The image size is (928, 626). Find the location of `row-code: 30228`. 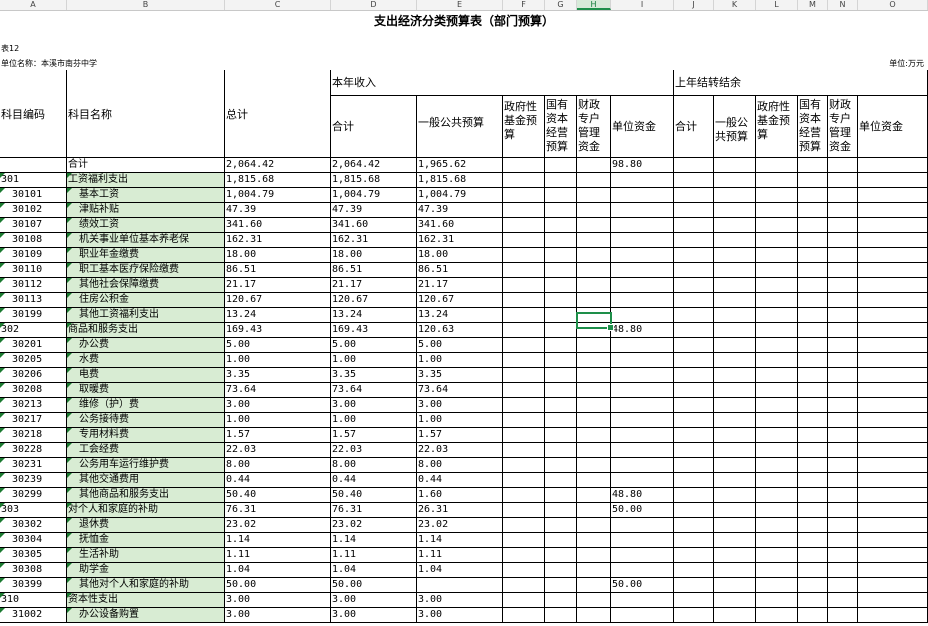

row-code: 30228 is located at coordinates (33, 450).